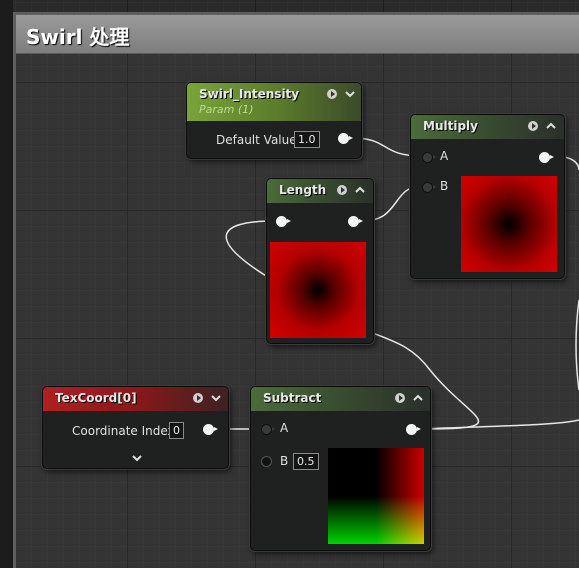 This screenshot has height=568, width=579. I want to click on node-multiply: Multiply A B, so click(487, 196).